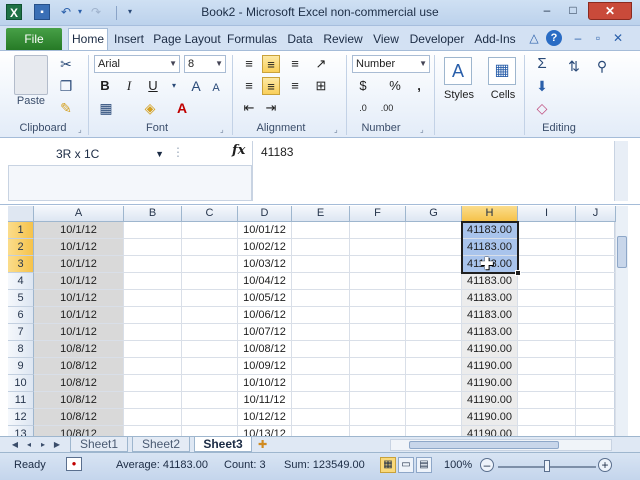 This screenshot has height=480, width=640. Describe the element at coordinates (210, 366) in the screenshot. I see `cell-c9` at that location.